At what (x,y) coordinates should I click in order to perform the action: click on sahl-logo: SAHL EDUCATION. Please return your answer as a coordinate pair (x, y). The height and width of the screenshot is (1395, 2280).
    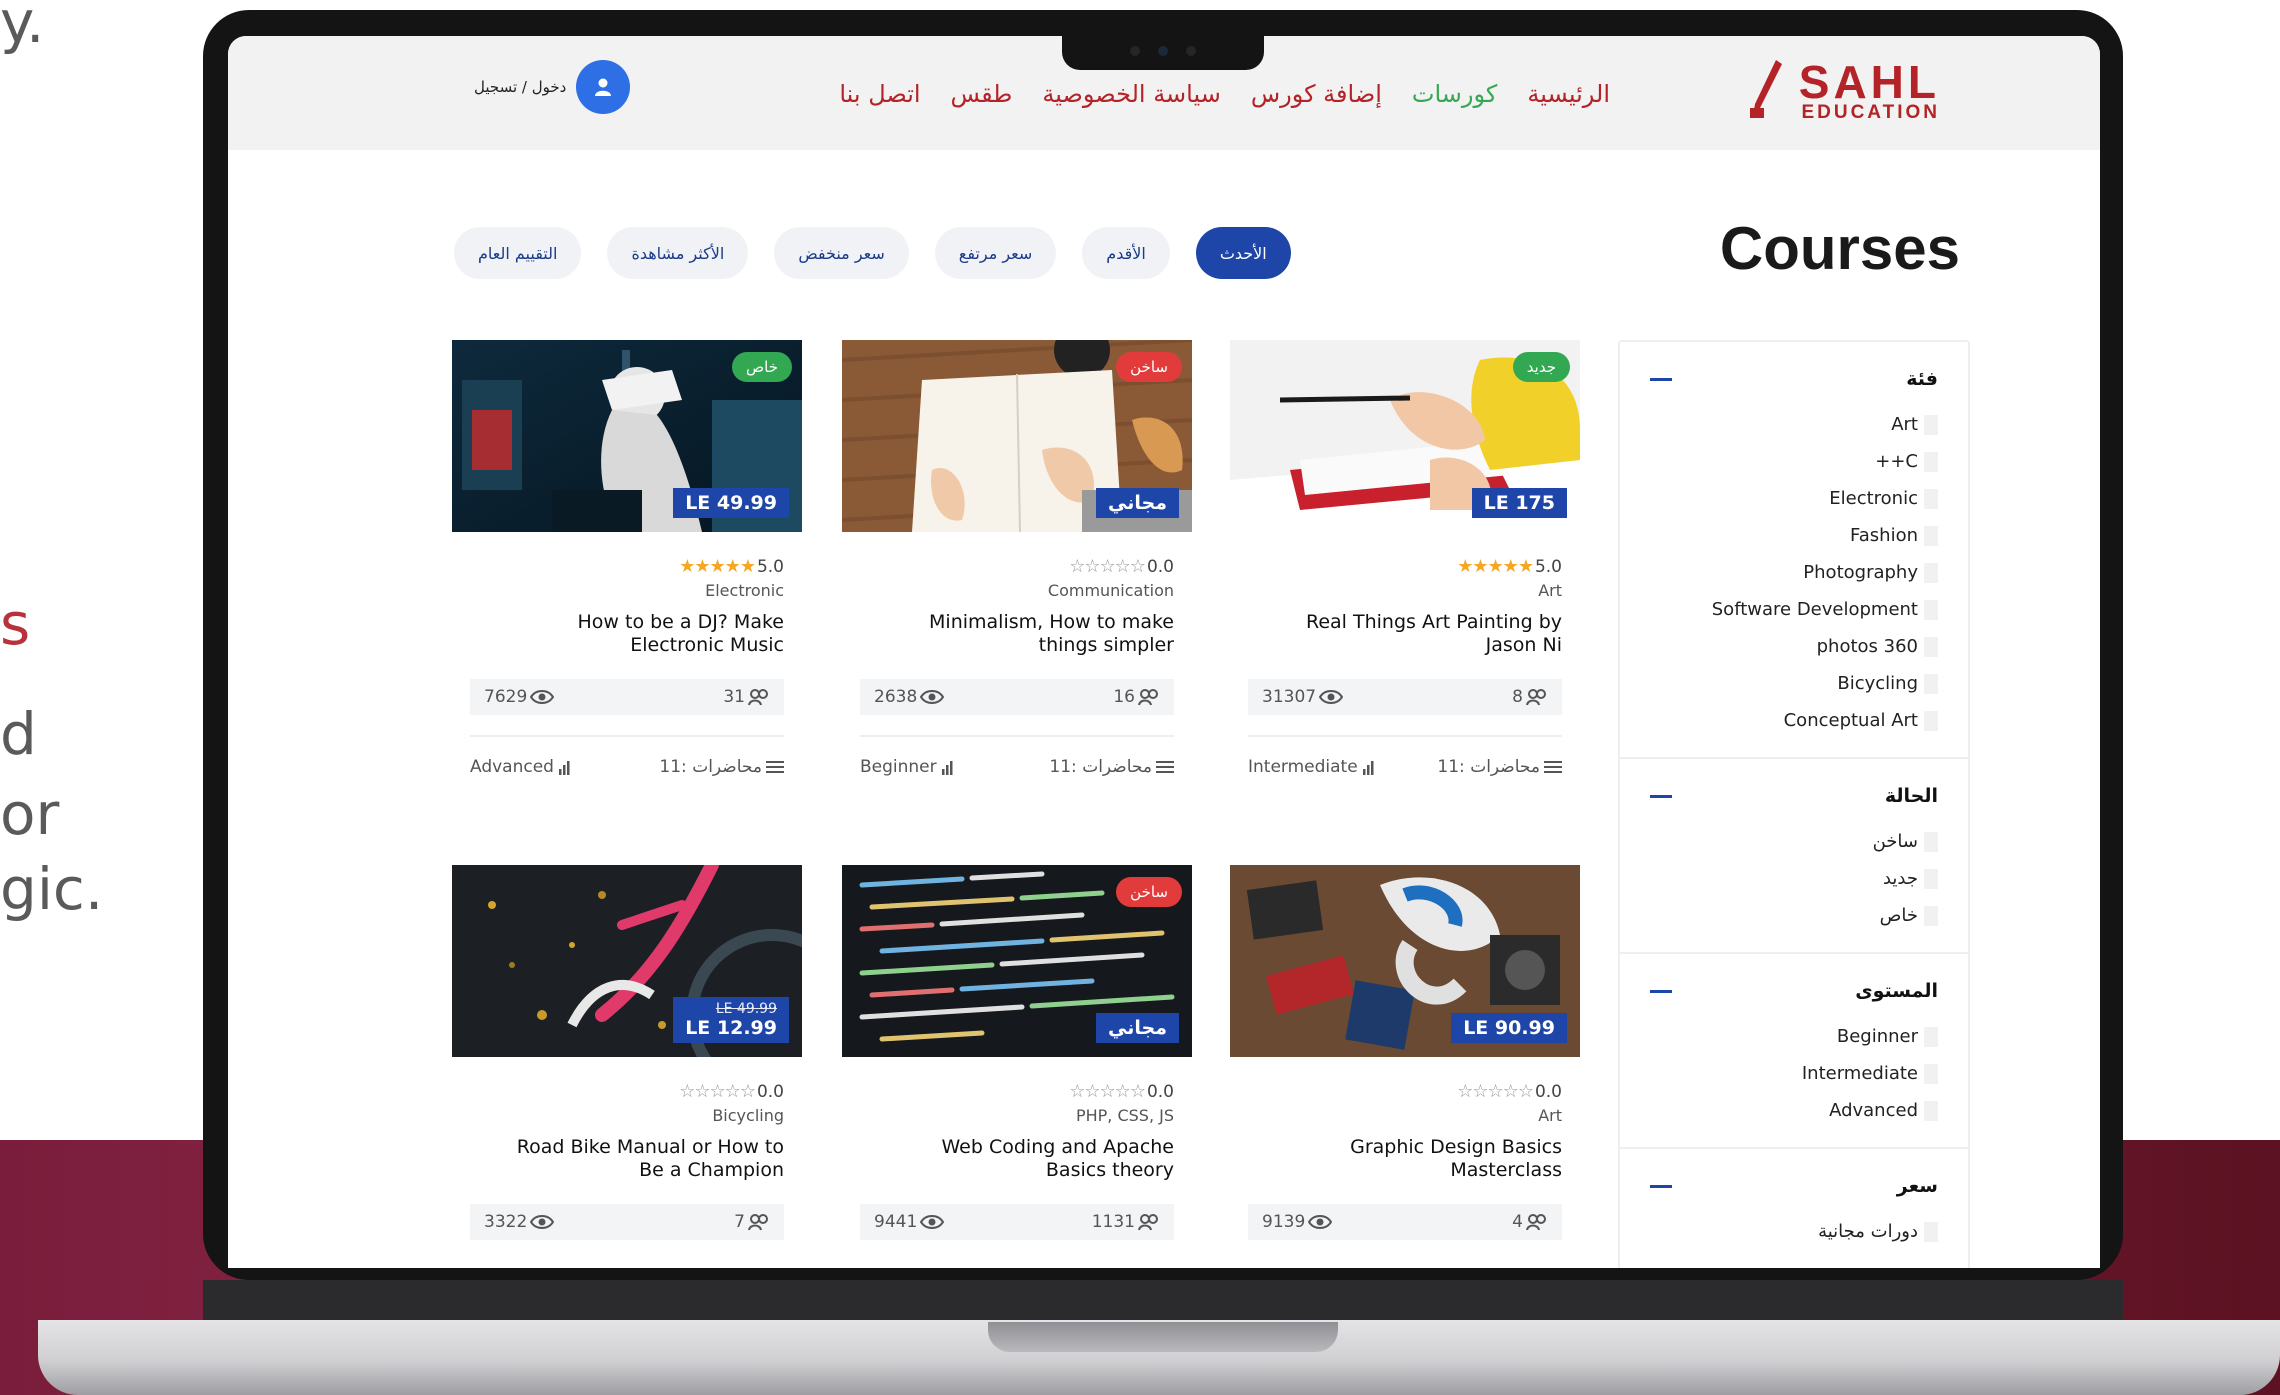
    Looking at the image, I should click on (1845, 94).